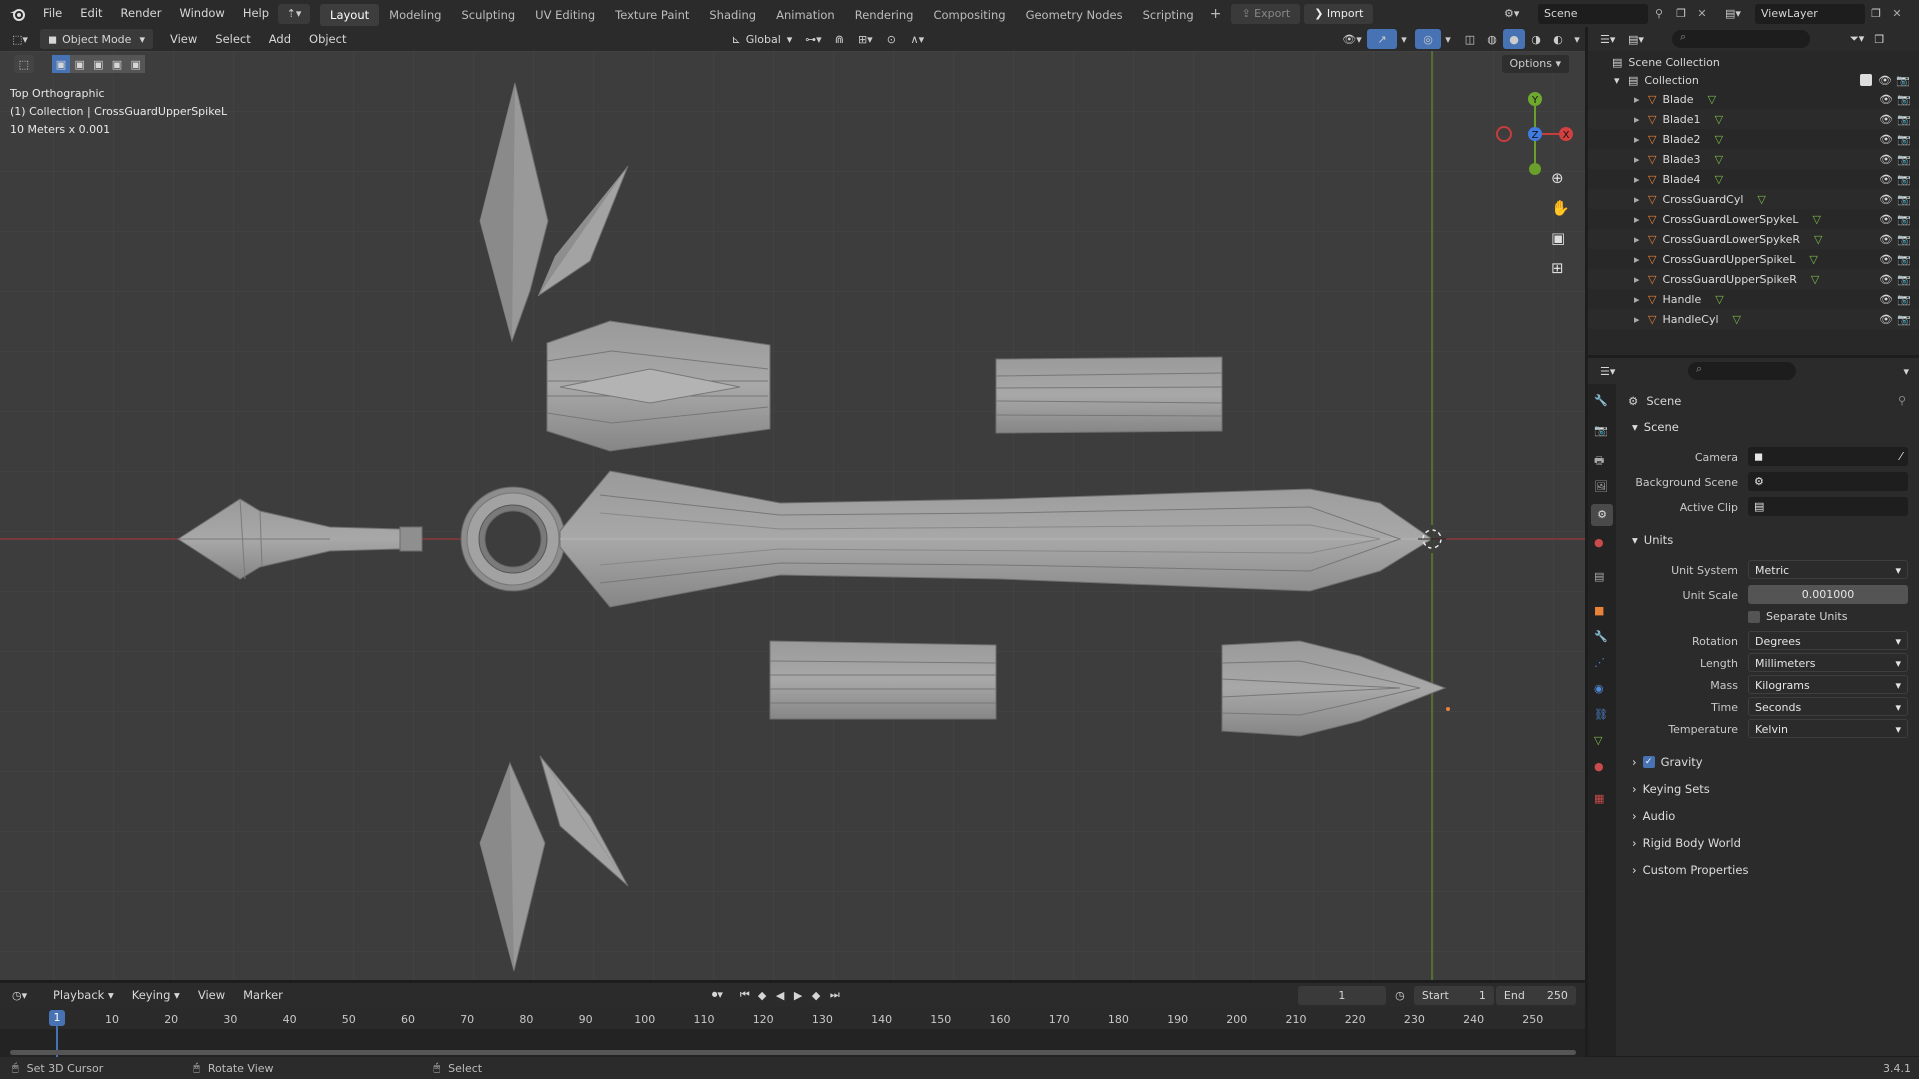  What do you see at coordinates (1690, 870) in the screenshot?
I see `custom-props-panel-header: › Custom Properties` at bounding box center [1690, 870].